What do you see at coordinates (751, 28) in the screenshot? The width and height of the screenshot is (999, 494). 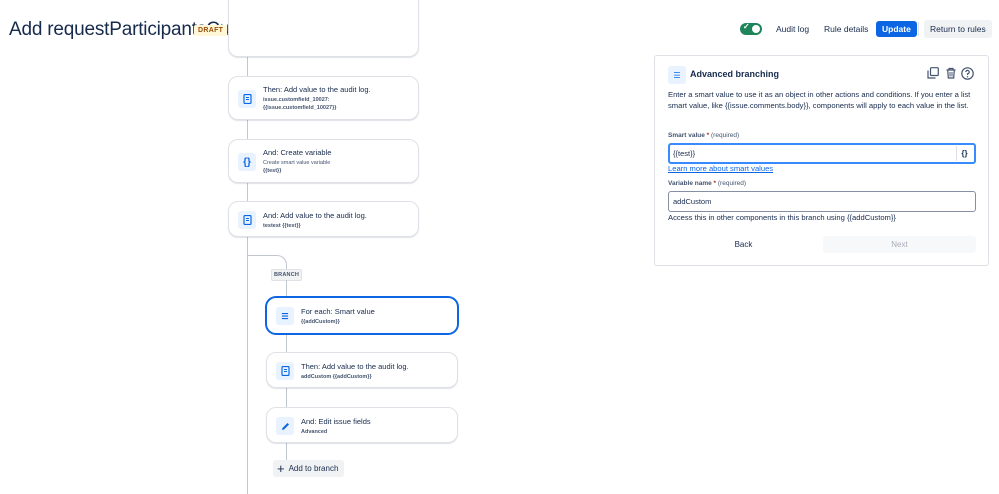 I see `rule-enabled-toggle: ✓` at bounding box center [751, 28].